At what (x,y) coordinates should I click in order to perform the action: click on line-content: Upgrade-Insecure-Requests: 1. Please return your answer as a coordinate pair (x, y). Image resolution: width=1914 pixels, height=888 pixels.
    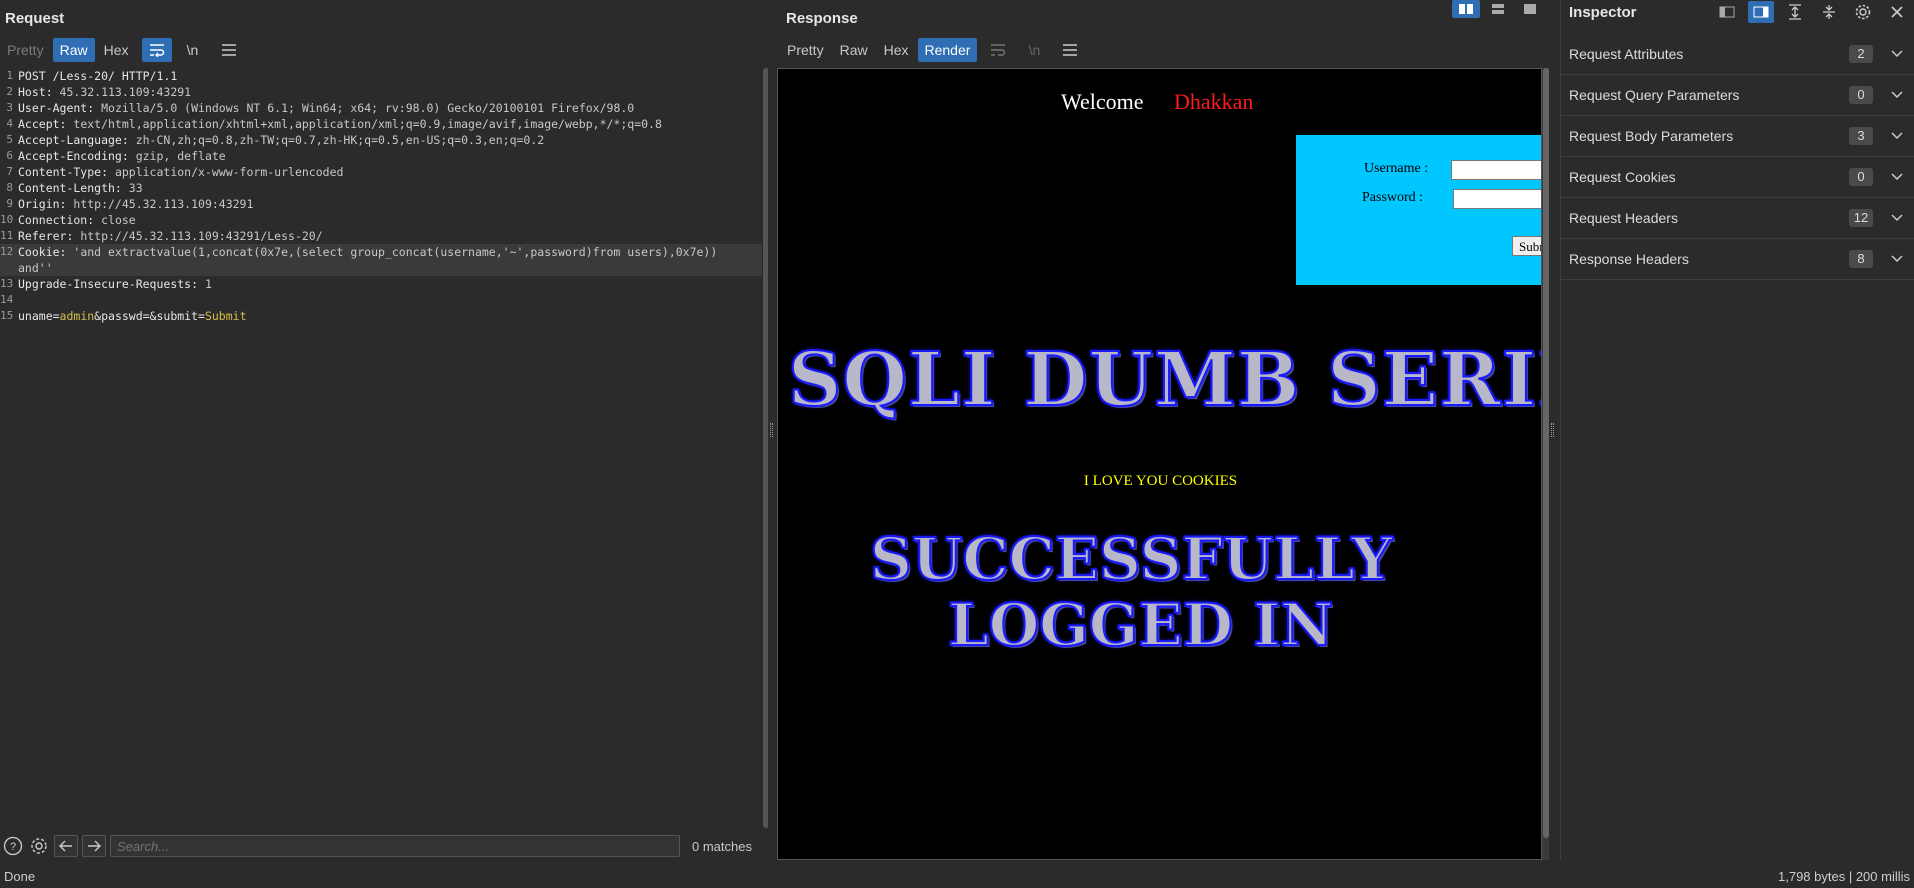
    Looking at the image, I should click on (114, 284).